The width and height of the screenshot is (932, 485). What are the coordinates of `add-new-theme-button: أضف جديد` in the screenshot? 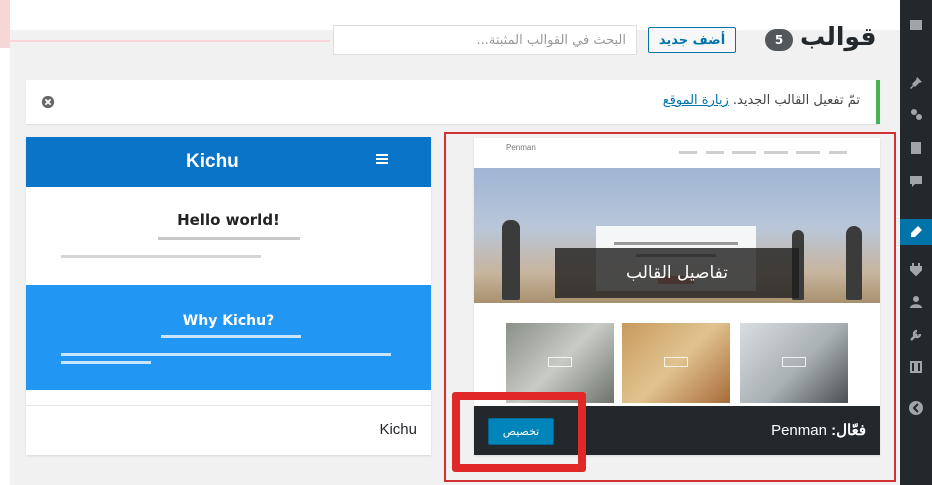 It's located at (692, 40).